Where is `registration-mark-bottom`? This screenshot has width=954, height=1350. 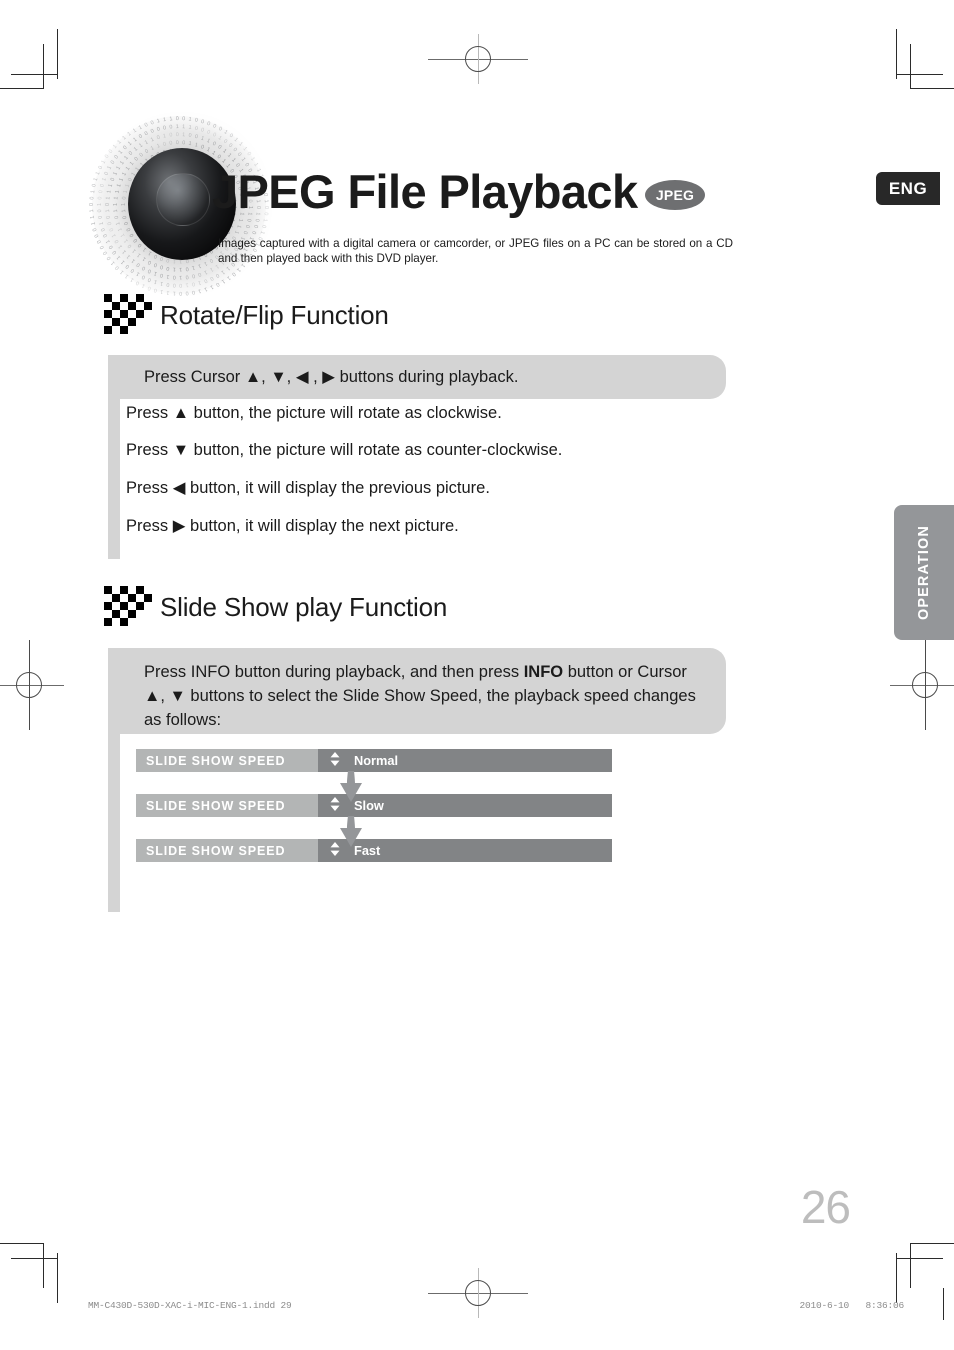
registration-mark-bottom is located at coordinates (478, 1293).